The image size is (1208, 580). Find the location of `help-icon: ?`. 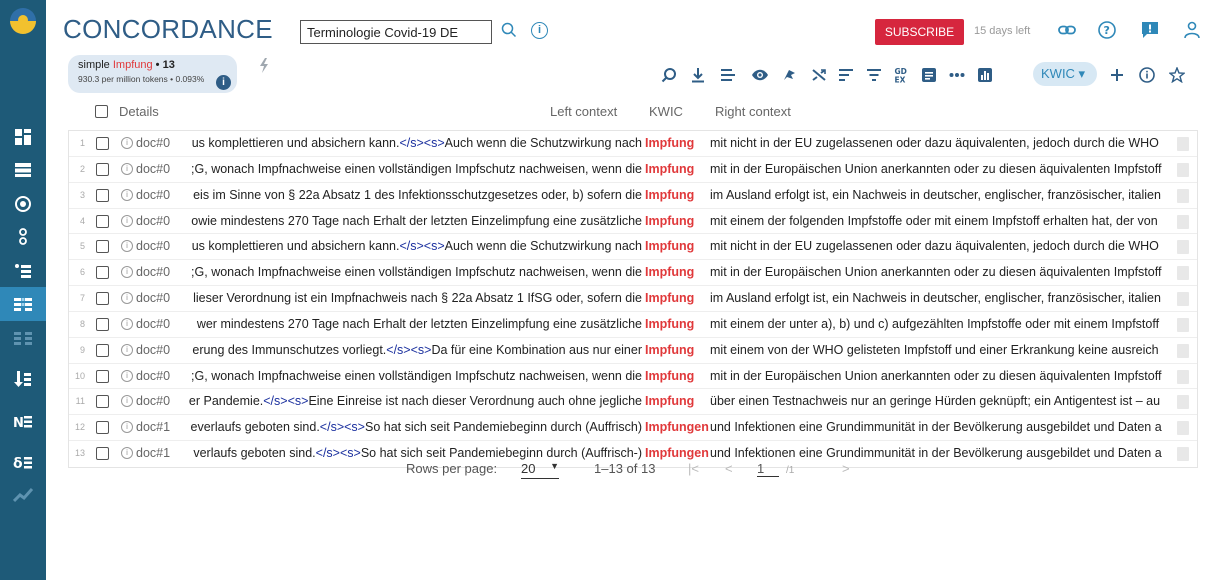

help-icon: ? is located at coordinates (1107, 30).